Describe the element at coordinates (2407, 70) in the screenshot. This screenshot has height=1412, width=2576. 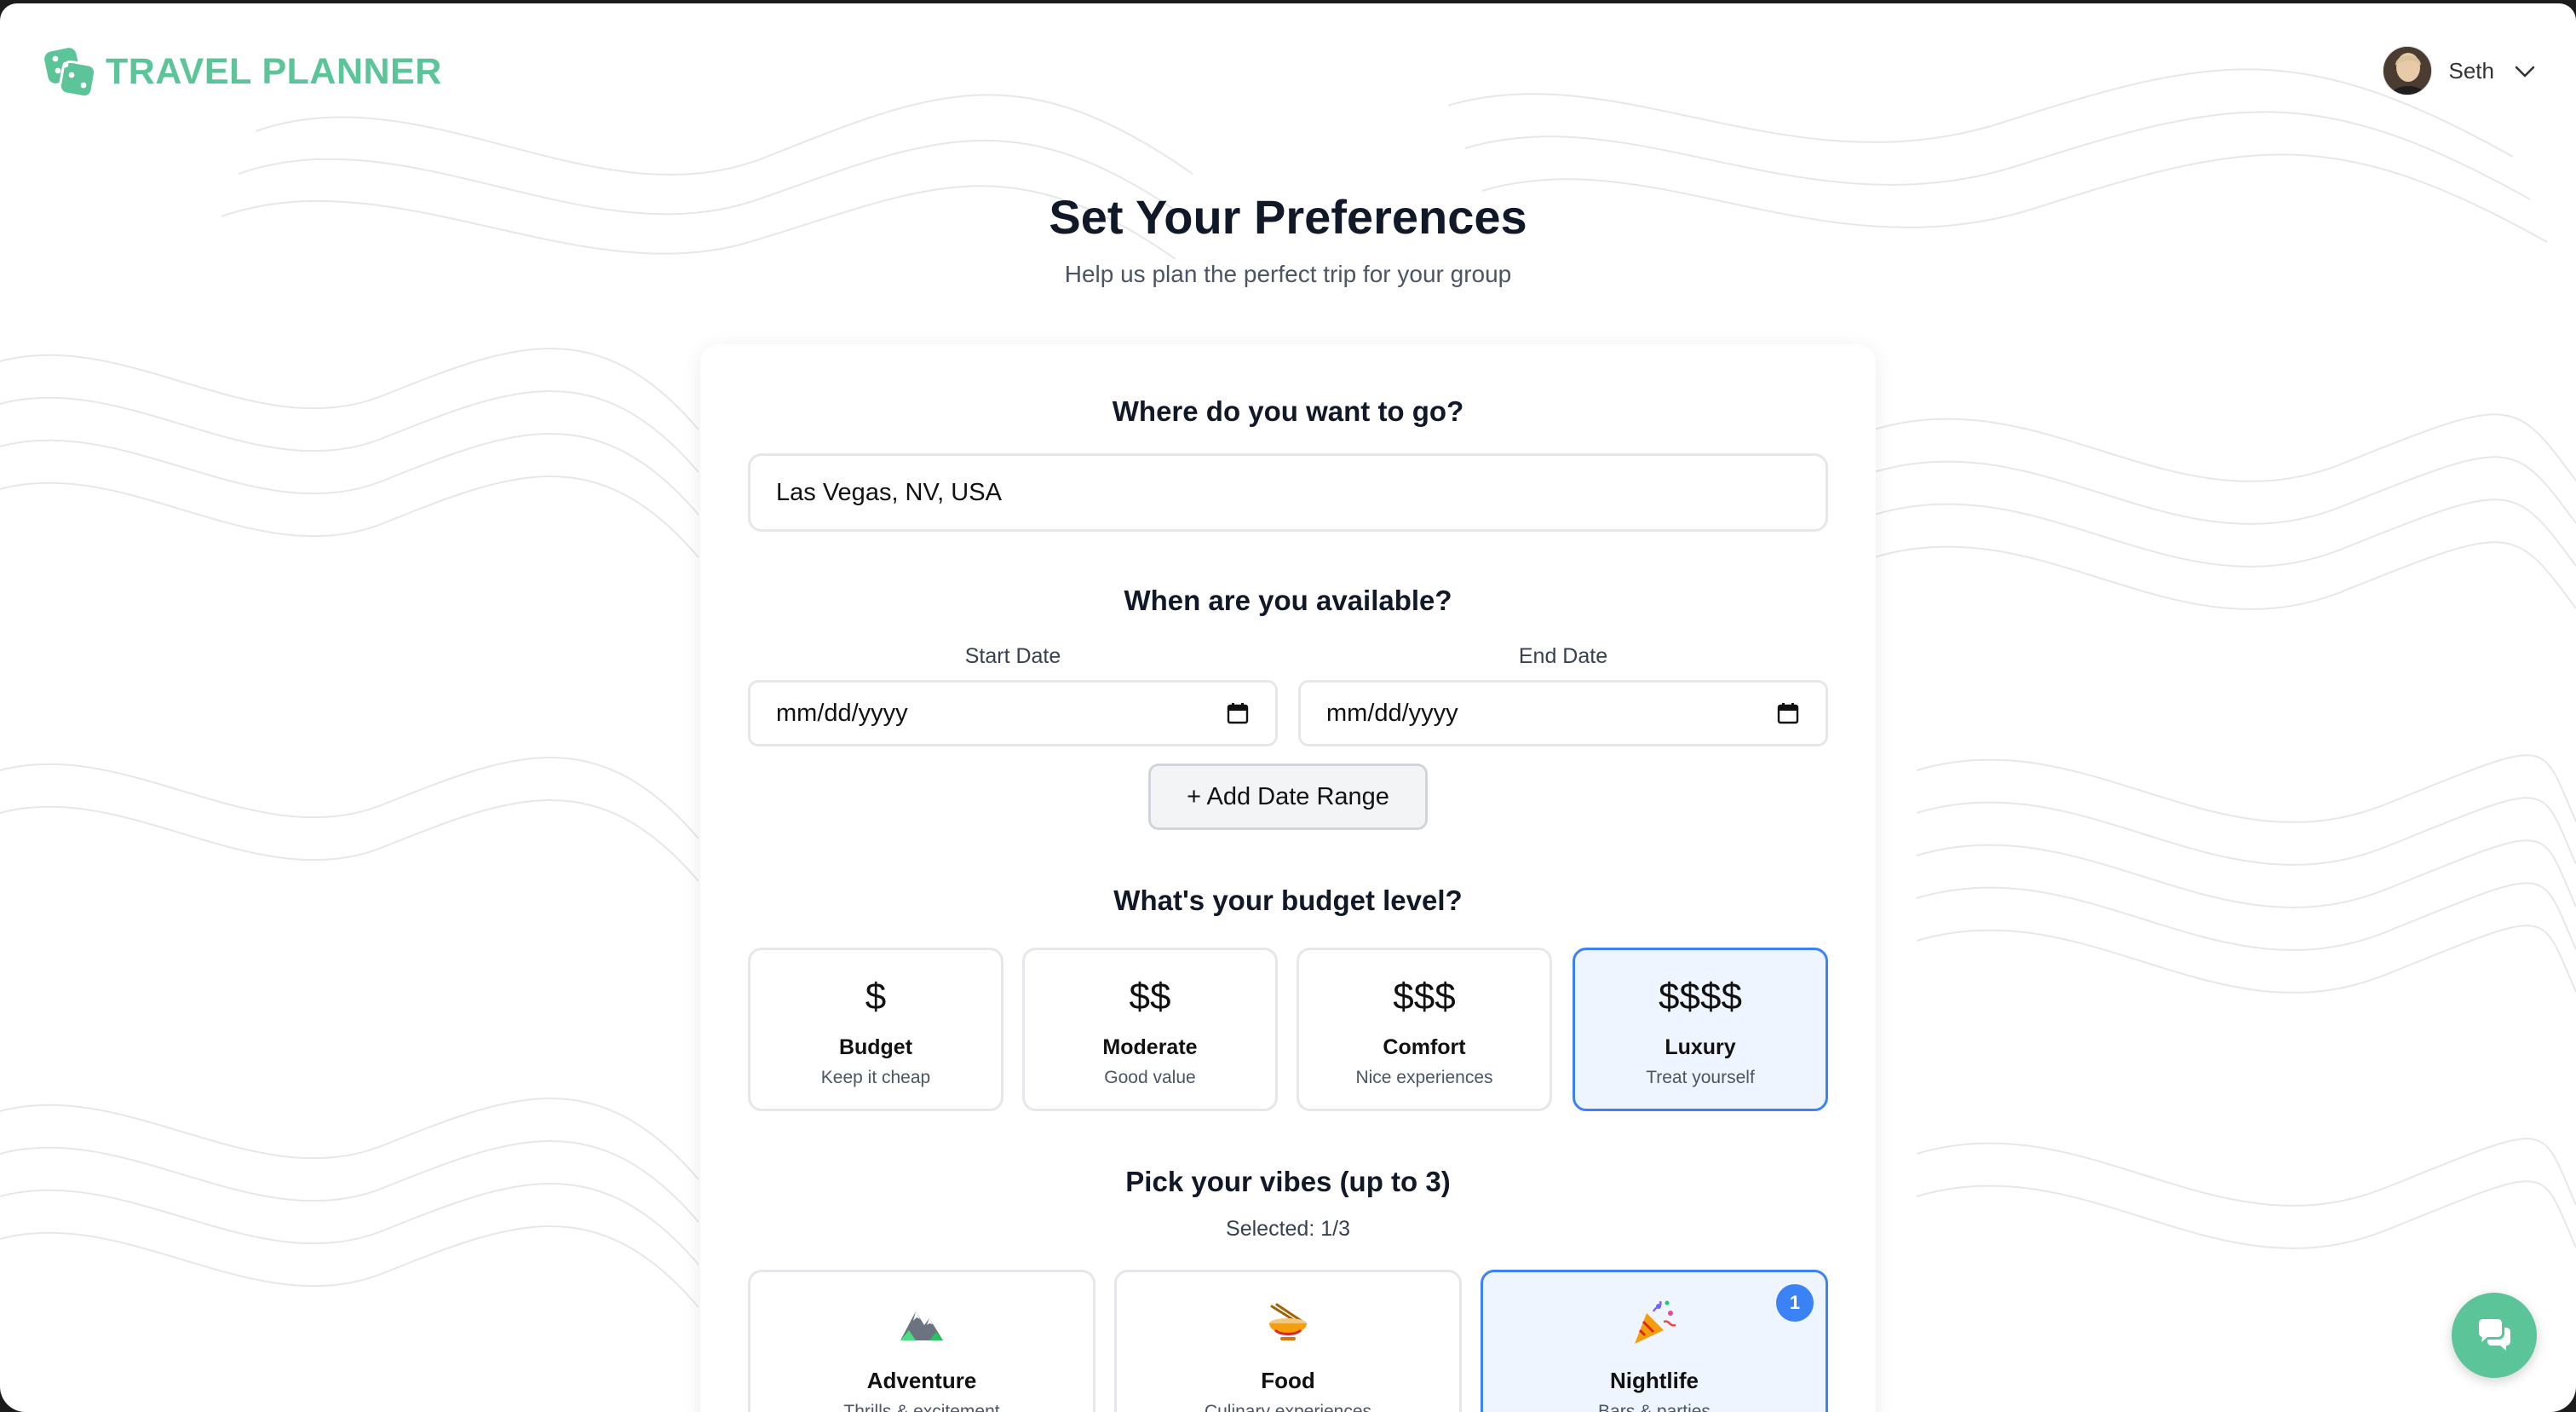
I see `avatar` at that location.